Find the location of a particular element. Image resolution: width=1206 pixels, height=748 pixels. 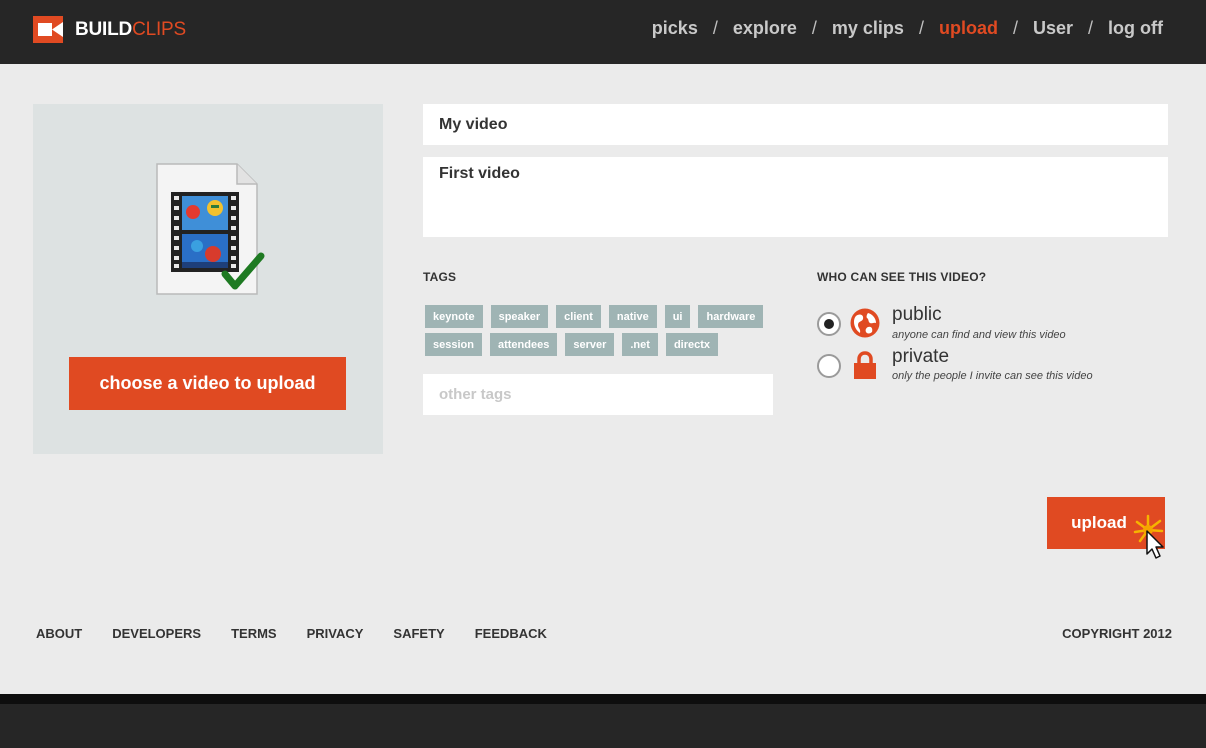

video-title-input is located at coordinates (795, 124).